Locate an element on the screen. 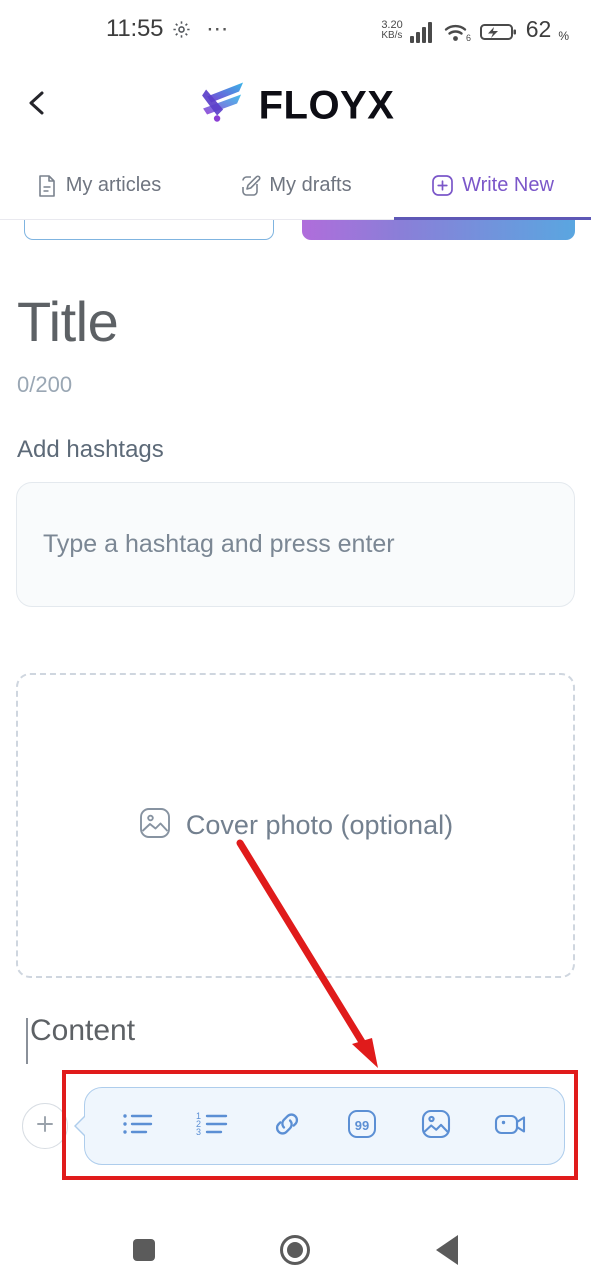 The image size is (591, 1280). svg-text: 99 is located at coordinates (362, 1125).